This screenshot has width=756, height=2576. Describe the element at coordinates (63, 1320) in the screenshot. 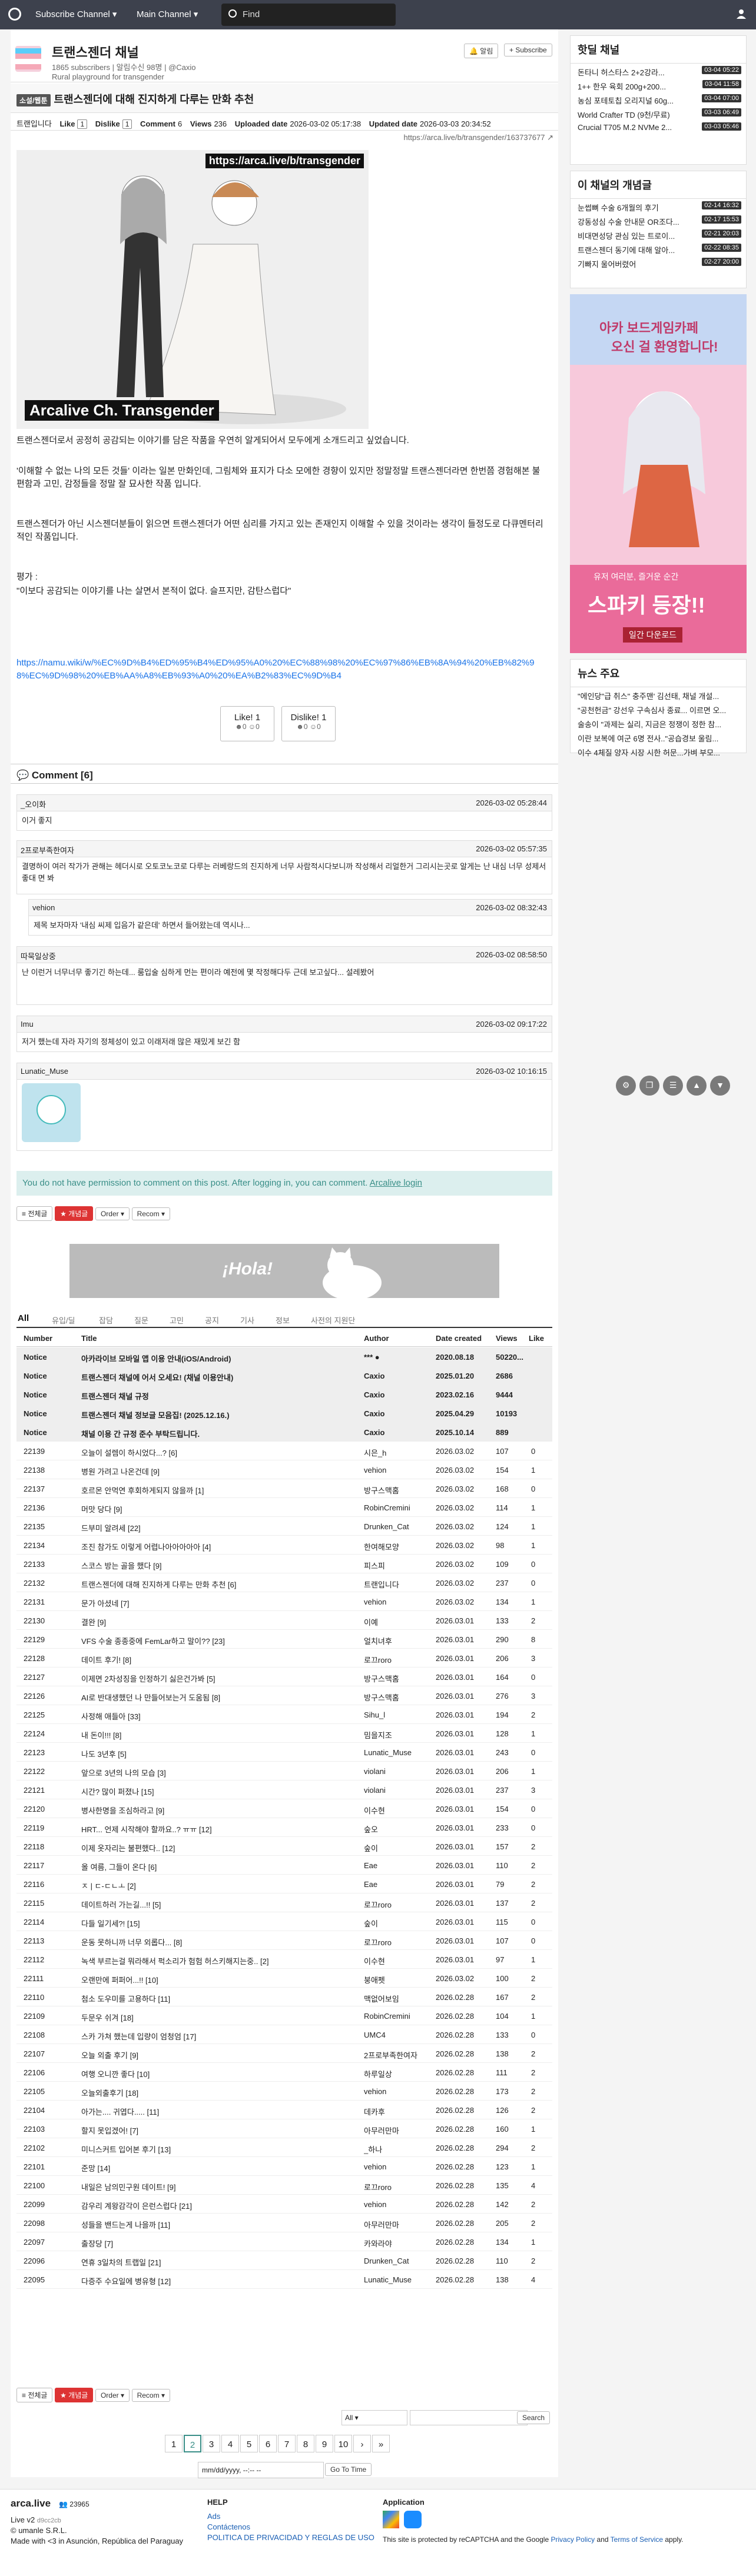

I see `tab-category: 유입/딜` at that location.